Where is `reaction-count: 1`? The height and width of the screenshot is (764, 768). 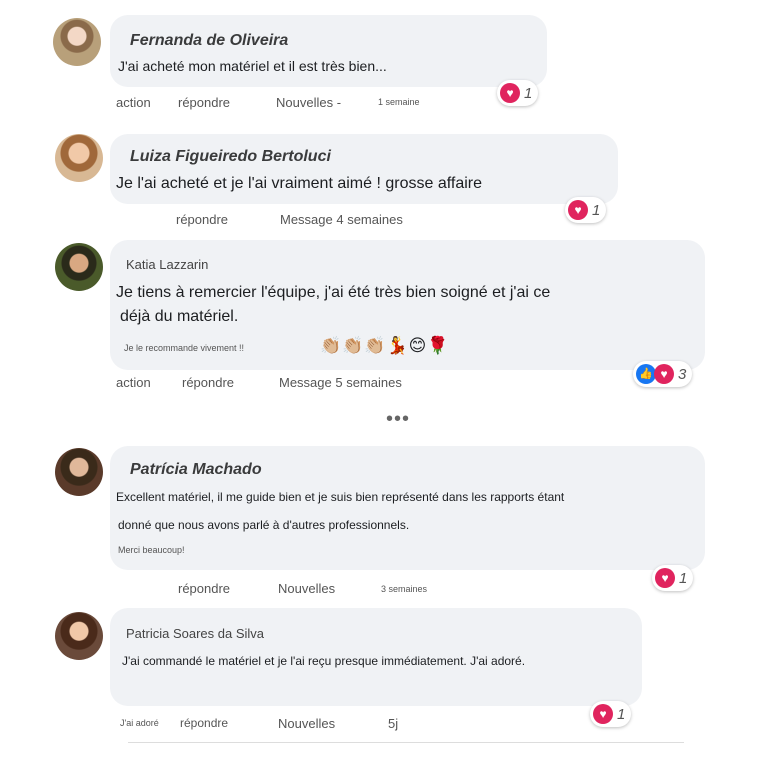 reaction-count: 1 is located at coordinates (621, 714).